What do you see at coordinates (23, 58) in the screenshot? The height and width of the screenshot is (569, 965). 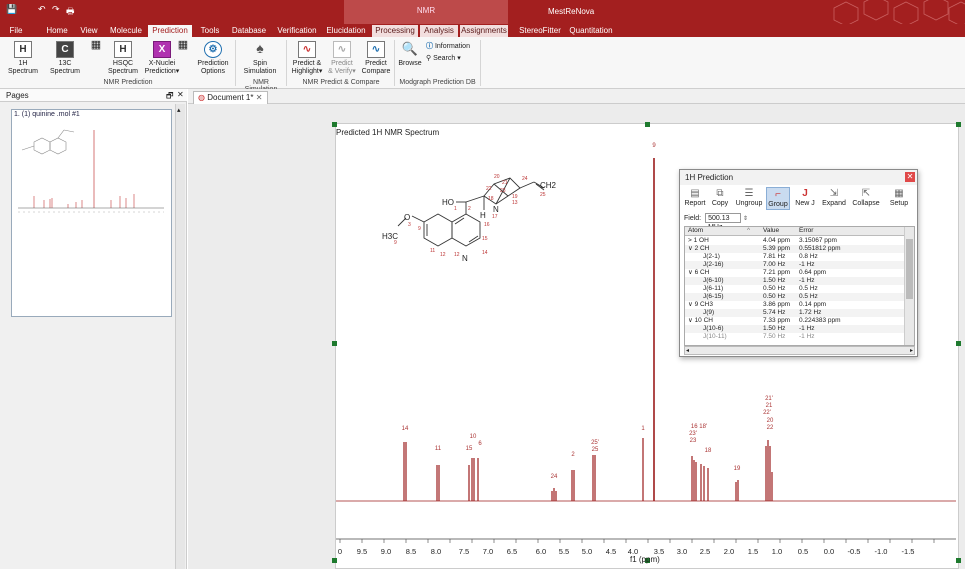 I see `1h-spectrum-button: H 1H Spectrum` at bounding box center [23, 58].